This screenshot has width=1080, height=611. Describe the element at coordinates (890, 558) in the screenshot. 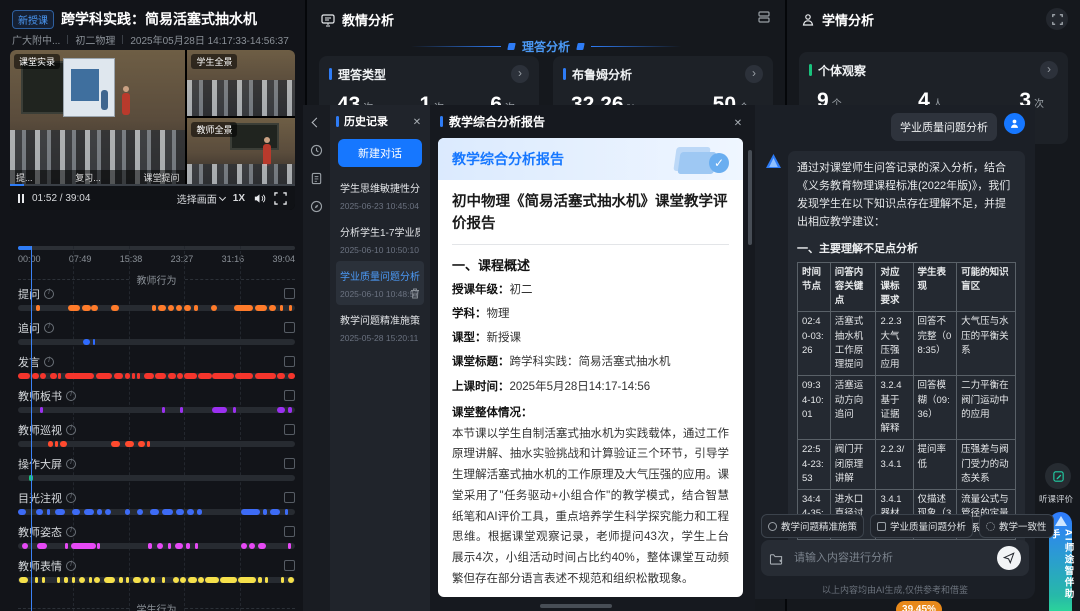

I see `chat-input` at that location.